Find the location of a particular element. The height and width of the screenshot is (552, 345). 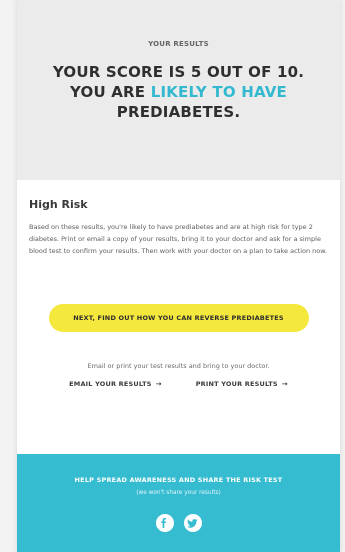

risk-title: High Risk is located at coordinates (58, 204).